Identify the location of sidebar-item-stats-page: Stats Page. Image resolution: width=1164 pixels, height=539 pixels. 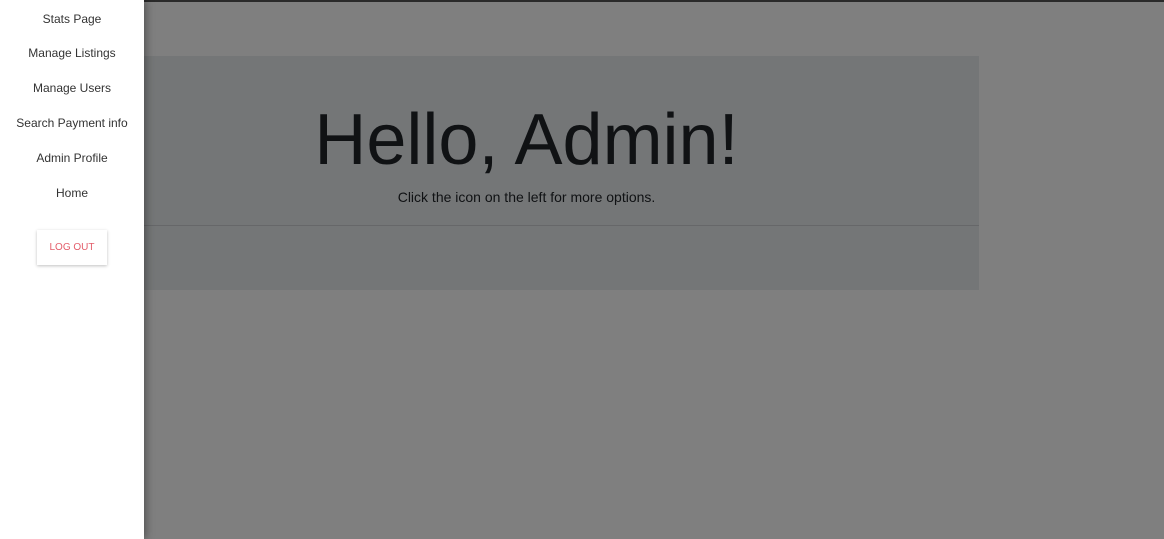
(72, 17).